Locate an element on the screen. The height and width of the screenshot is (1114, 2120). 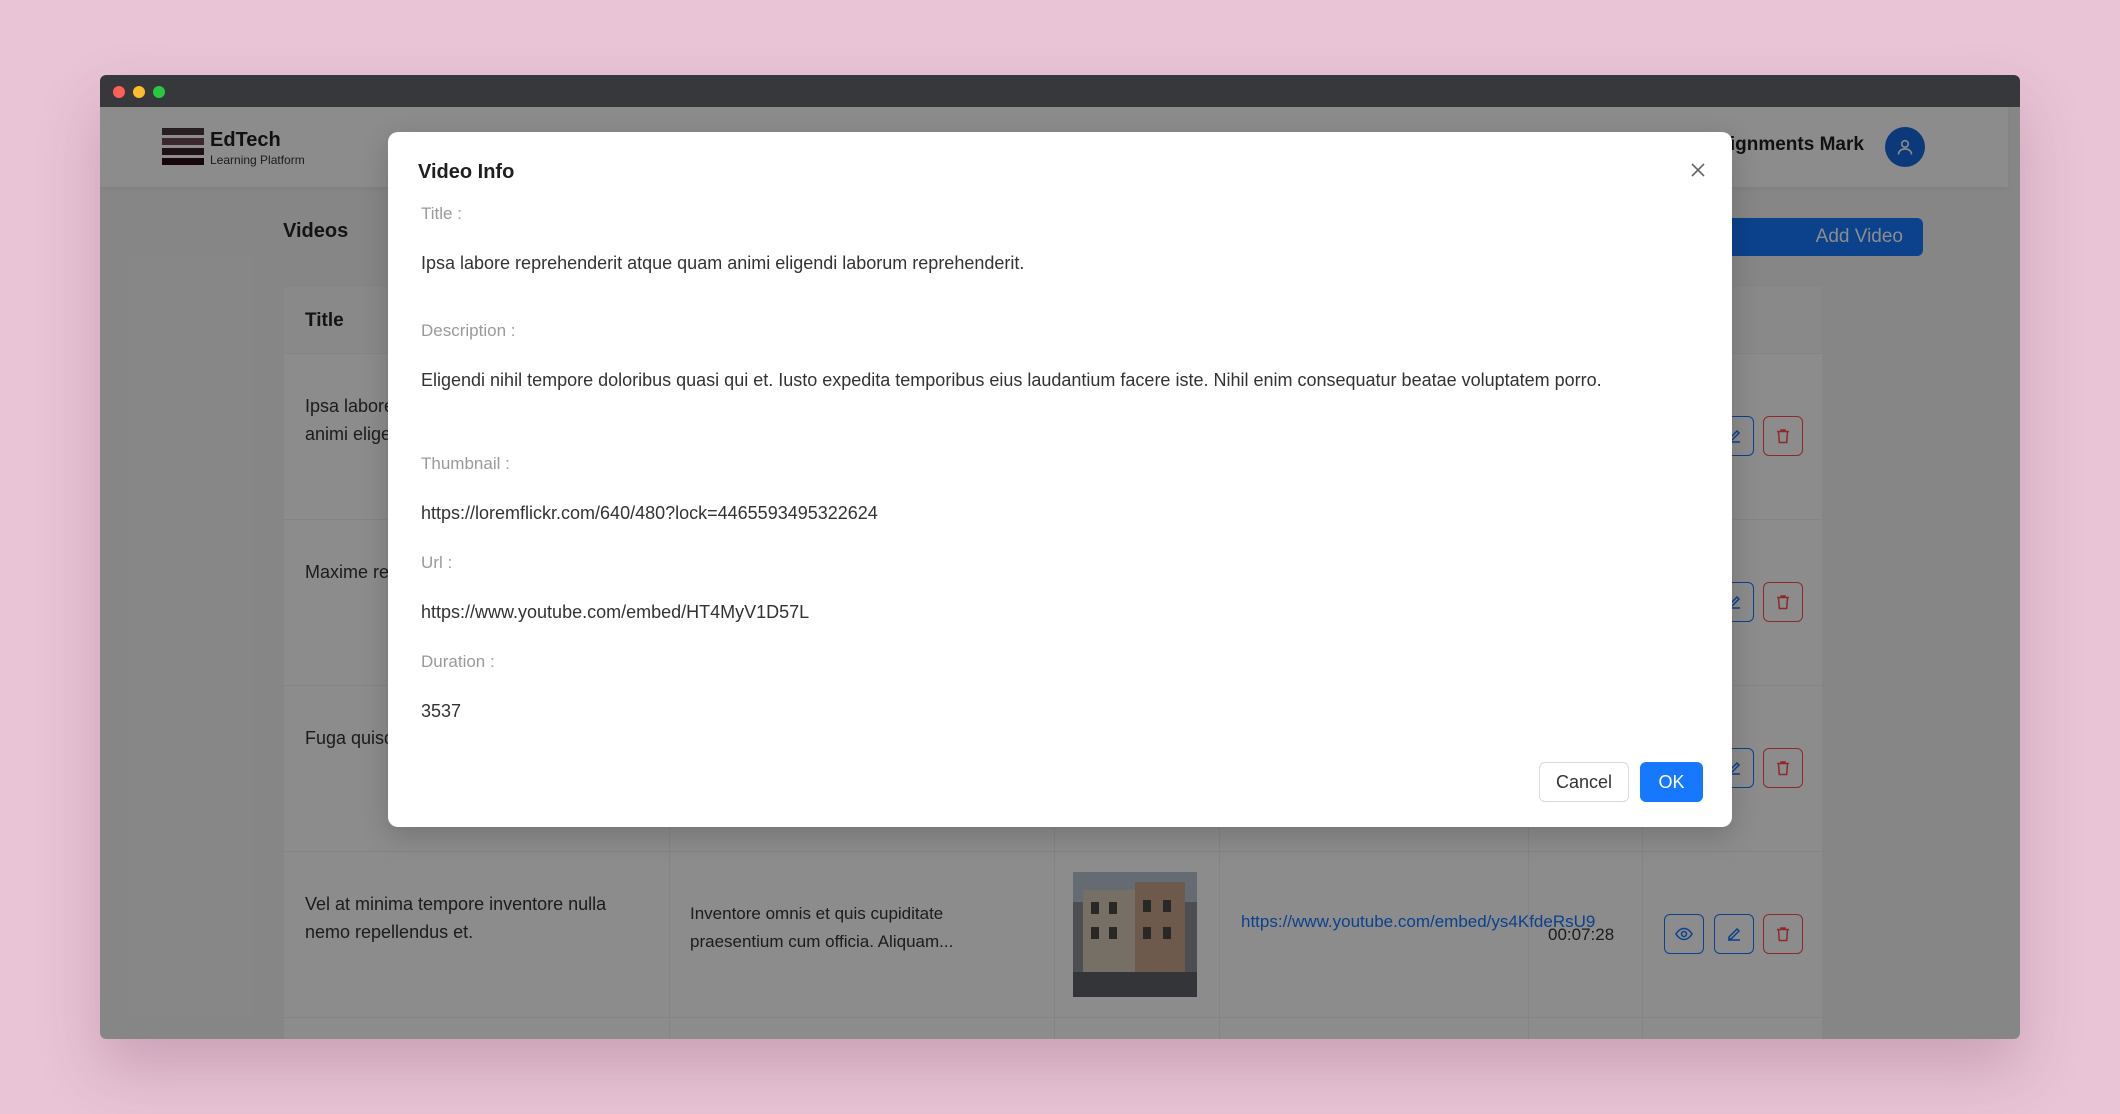
modal-title: Video Info is located at coordinates (466, 172).